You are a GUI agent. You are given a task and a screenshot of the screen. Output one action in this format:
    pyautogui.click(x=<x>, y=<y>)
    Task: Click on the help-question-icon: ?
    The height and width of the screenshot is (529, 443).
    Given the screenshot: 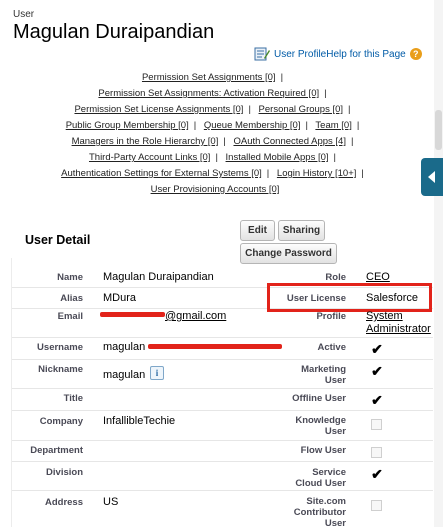 What is the action you would take?
    pyautogui.click(x=415, y=54)
    